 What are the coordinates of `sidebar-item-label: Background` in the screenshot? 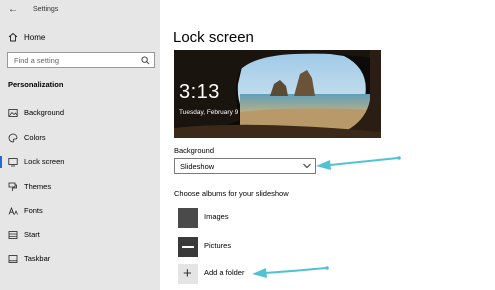 It's located at (44, 112).